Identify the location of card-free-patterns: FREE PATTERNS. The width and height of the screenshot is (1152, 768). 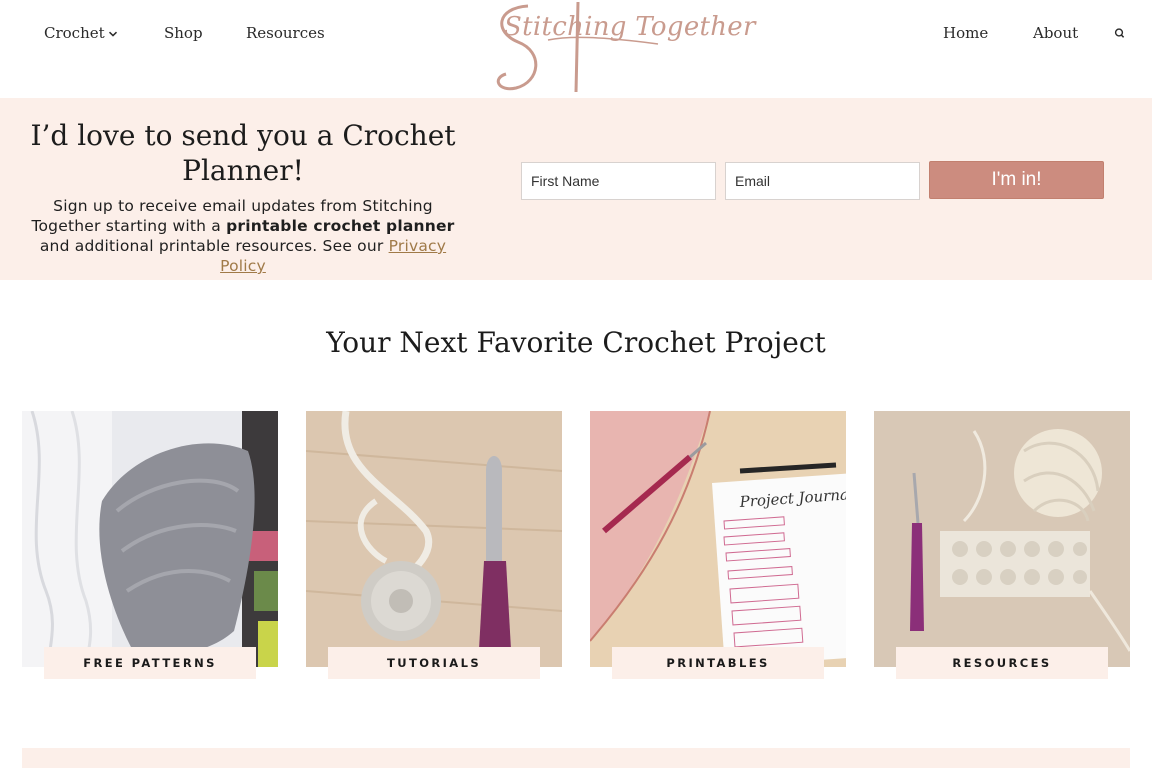
(150, 546).